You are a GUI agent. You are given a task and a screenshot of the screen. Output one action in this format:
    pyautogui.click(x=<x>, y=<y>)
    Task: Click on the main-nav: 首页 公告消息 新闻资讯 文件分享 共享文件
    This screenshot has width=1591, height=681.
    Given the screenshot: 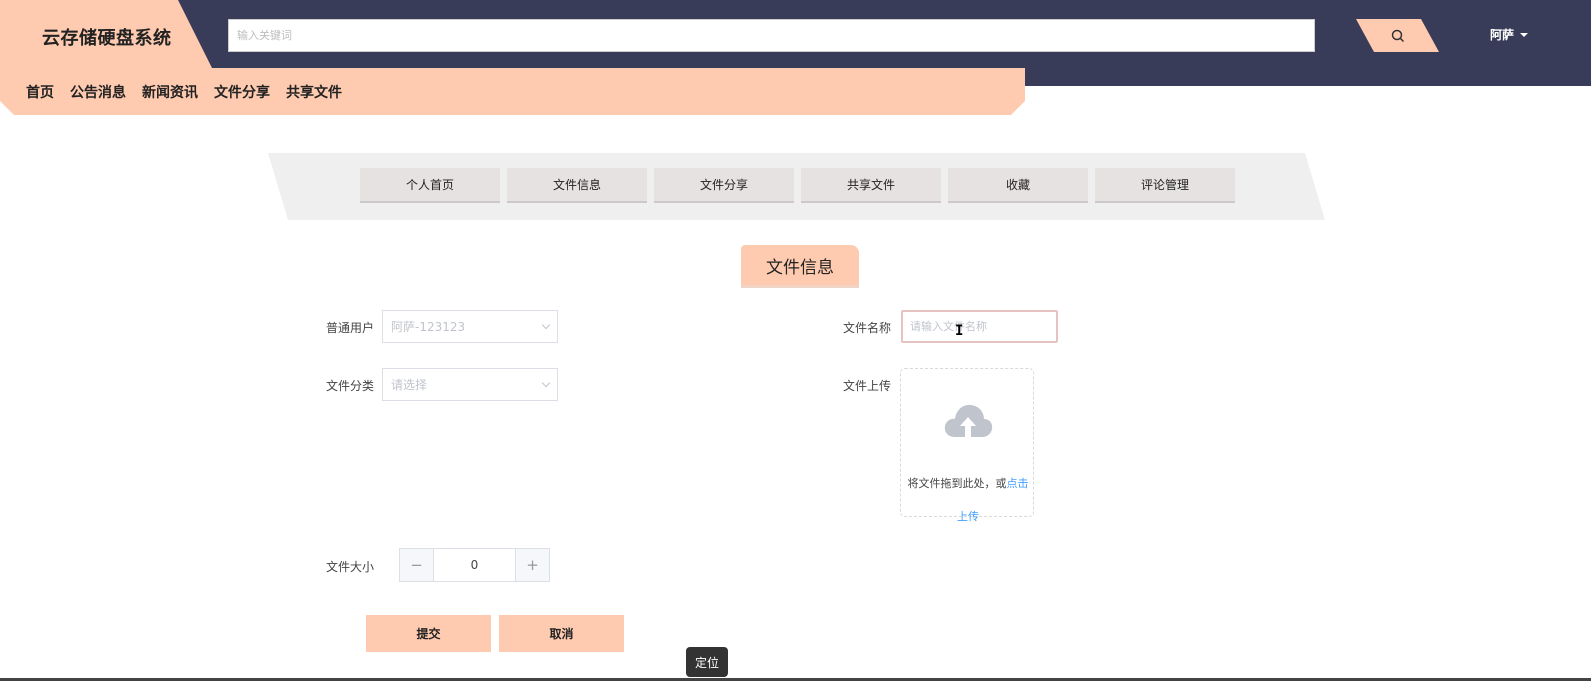 What is the action you would take?
    pyautogui.click(x=184, y=92)
    